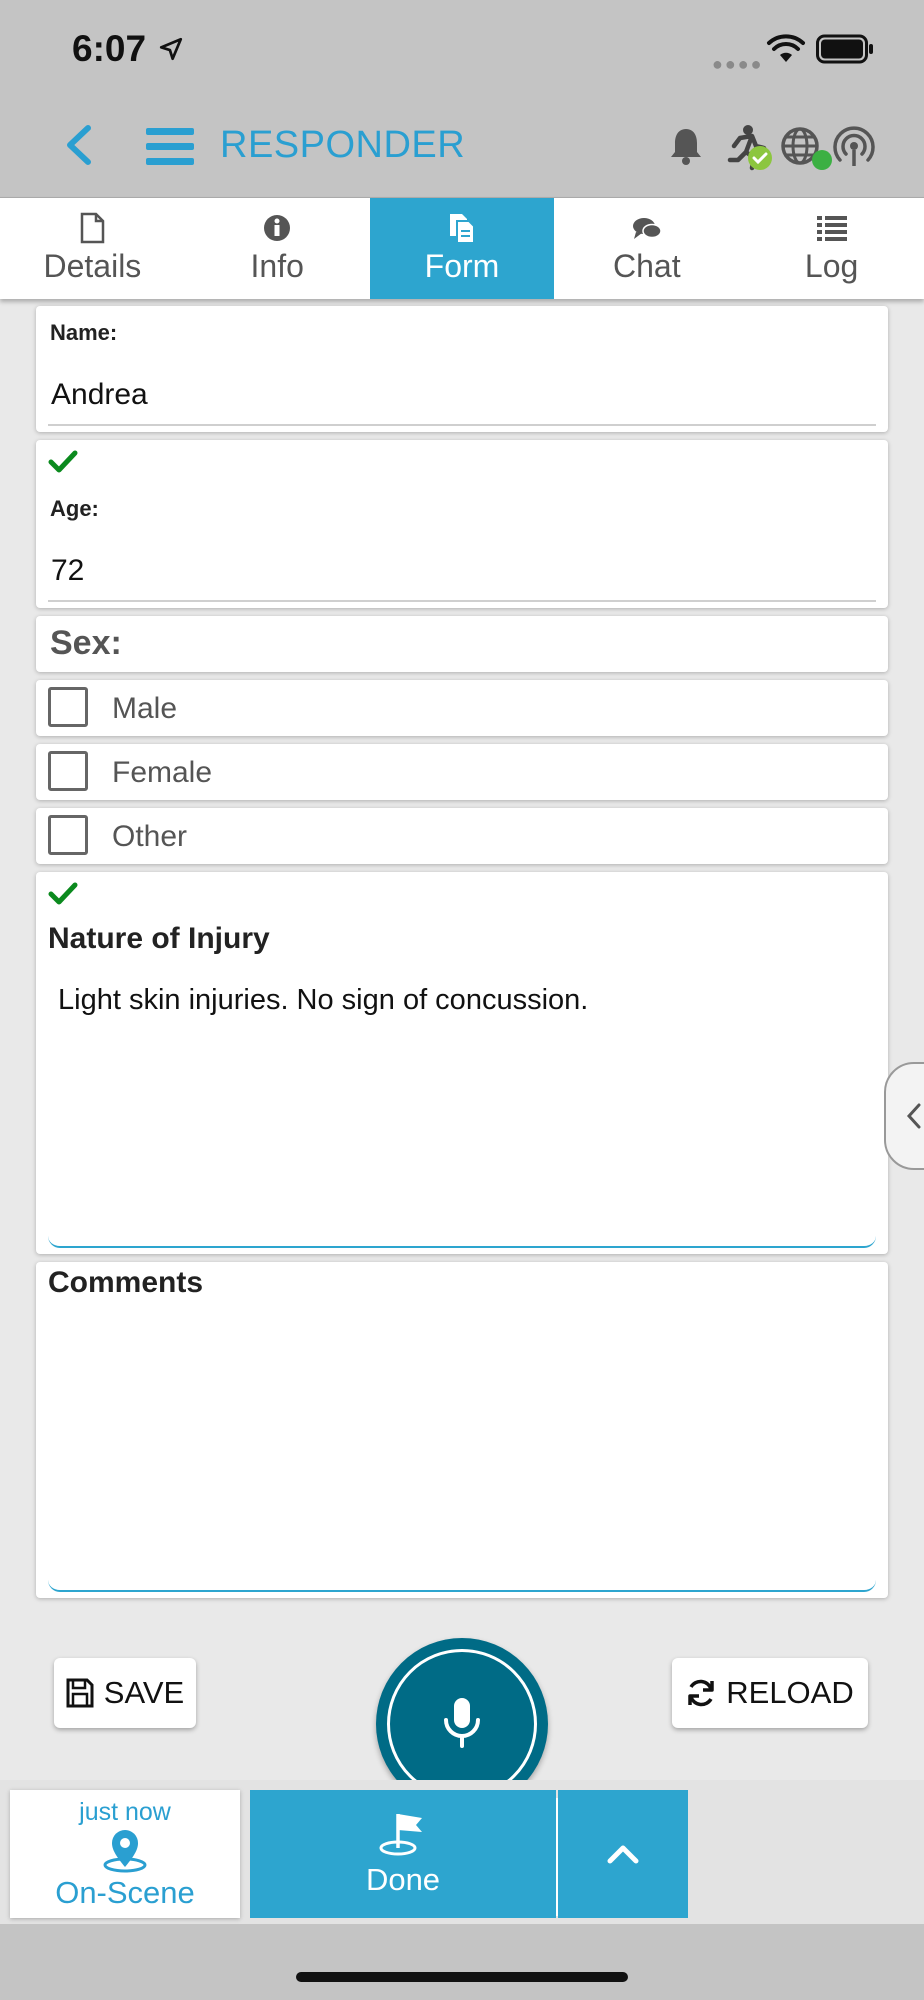  Describe the element at coordinates (751, 148) in the screenshot. I see `responder-status-icon` at that location.